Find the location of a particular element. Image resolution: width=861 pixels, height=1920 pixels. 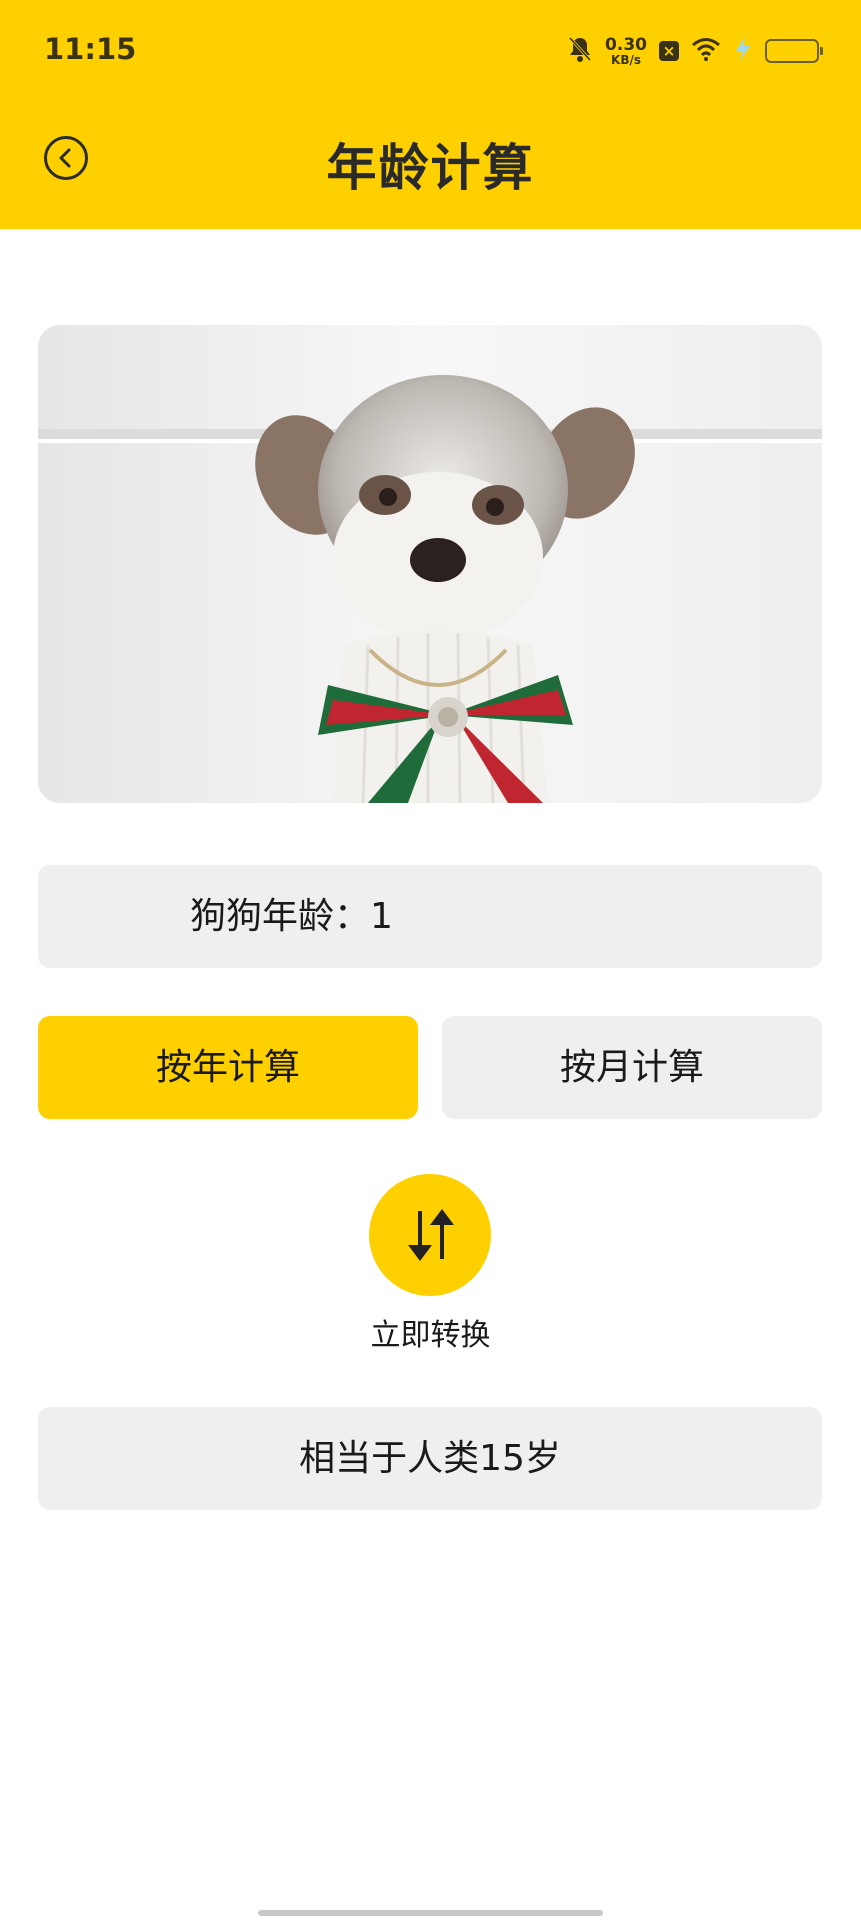

app-header: 11:15 0.30 KB/s × 年龄计算 is located at coordinates (430, 114).